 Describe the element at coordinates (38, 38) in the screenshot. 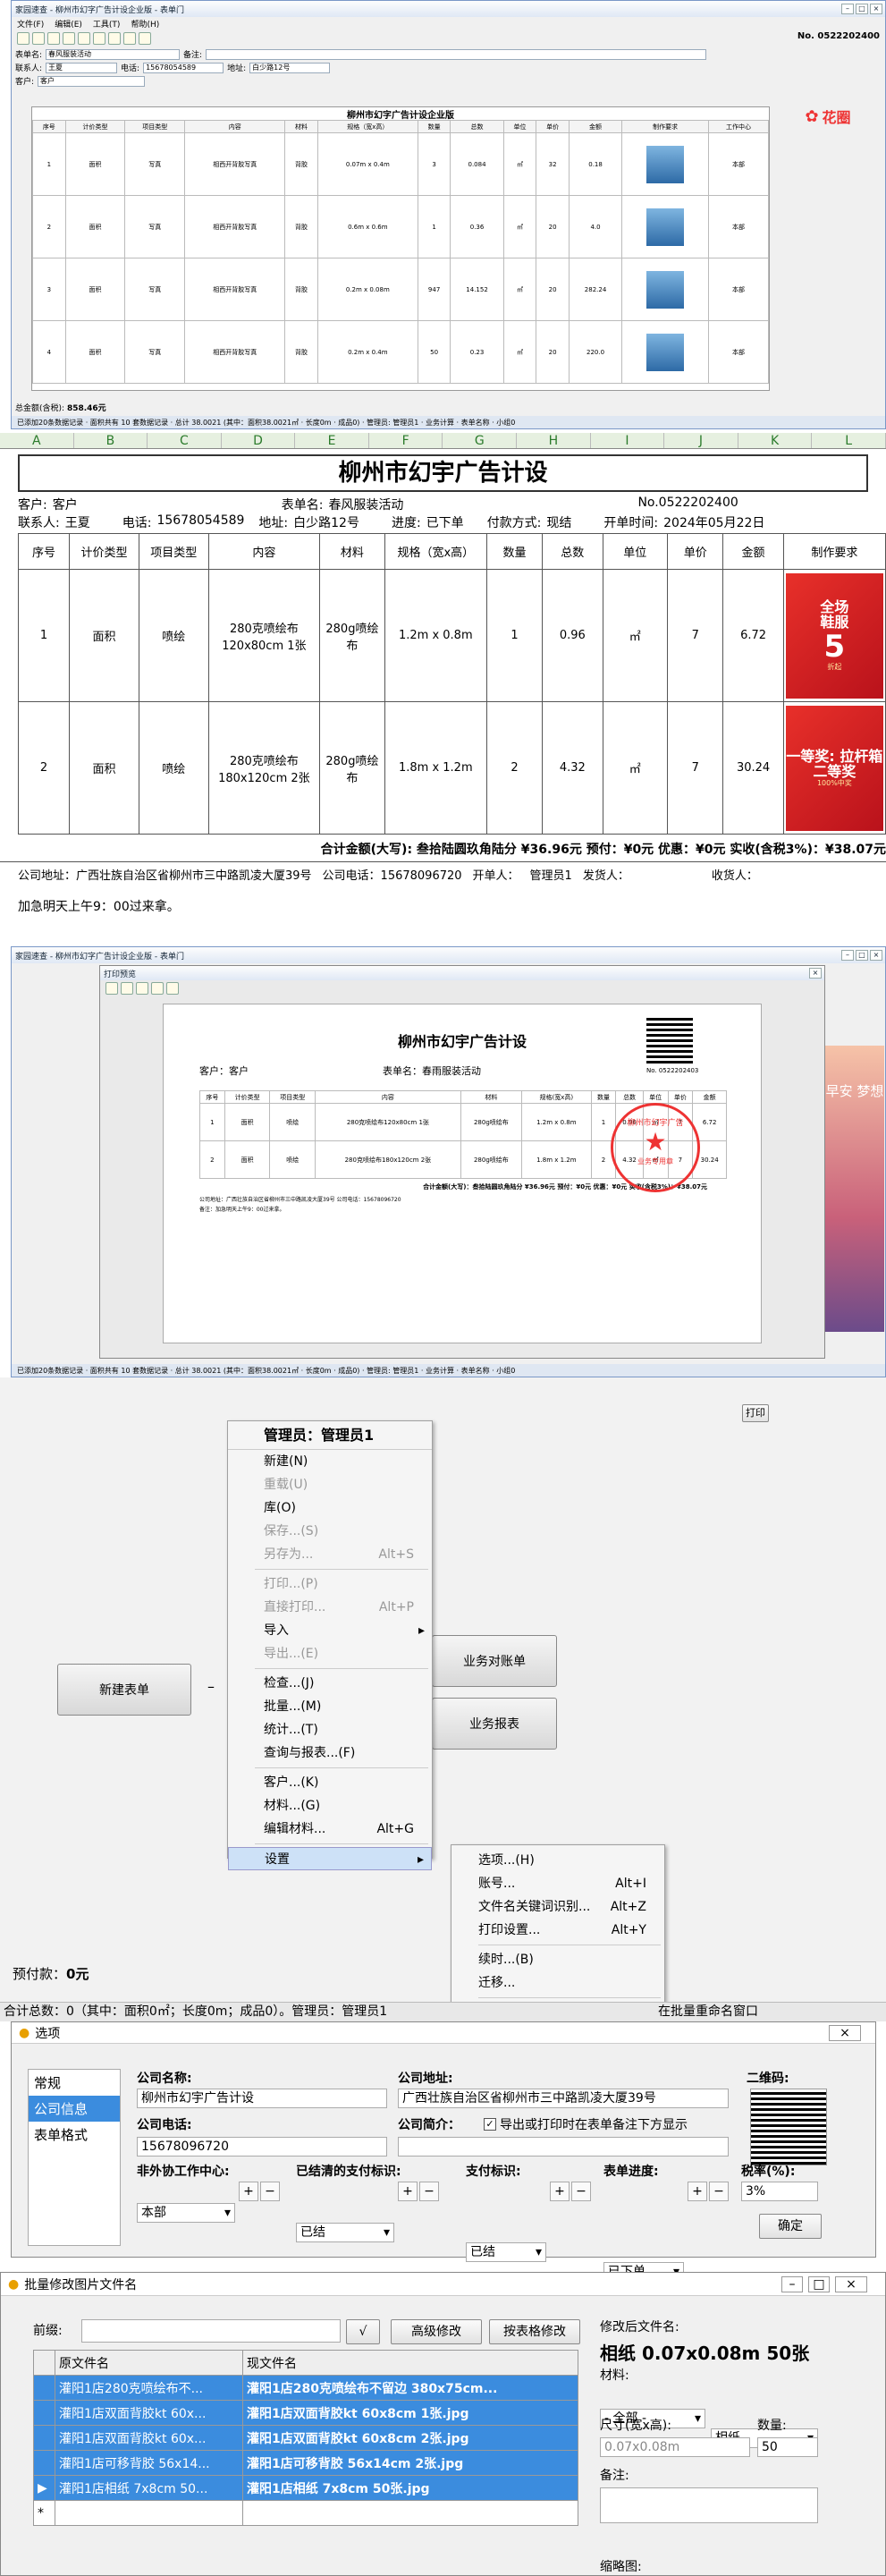

I see `open-icon` at that location.